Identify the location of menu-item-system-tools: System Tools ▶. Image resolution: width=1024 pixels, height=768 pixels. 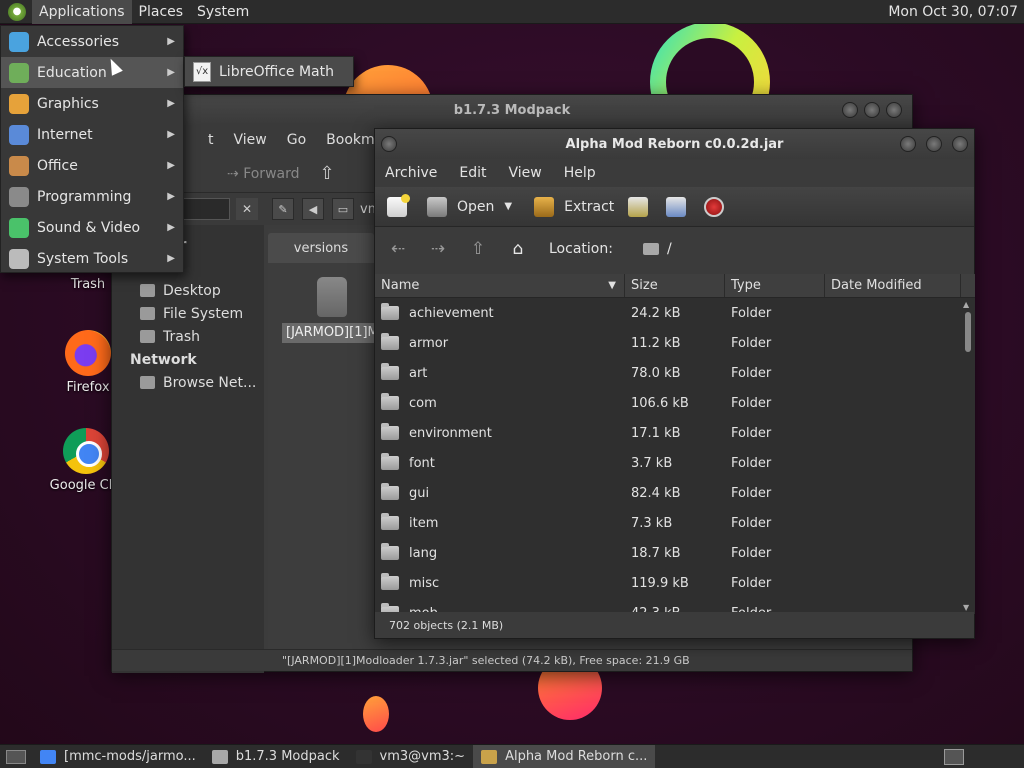
(92, 258).